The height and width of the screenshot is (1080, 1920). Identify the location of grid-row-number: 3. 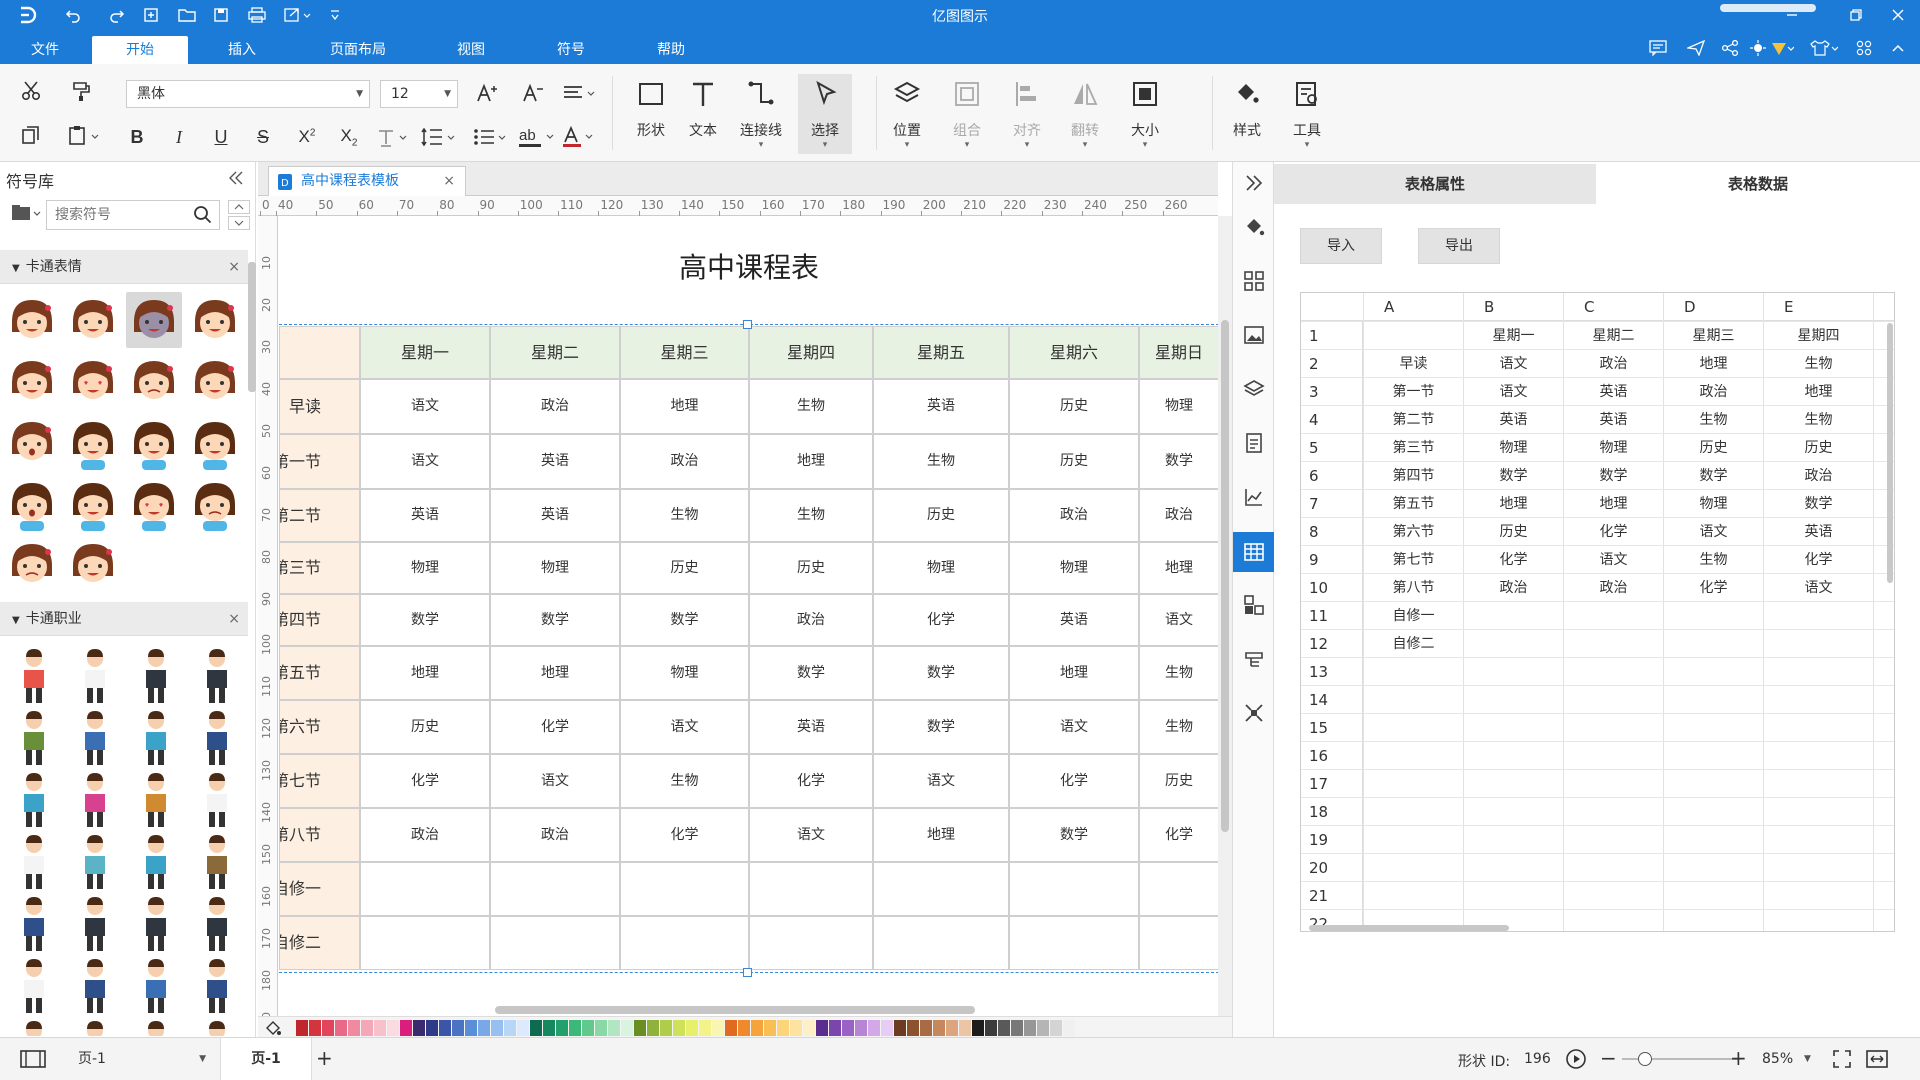
(1332, 391).